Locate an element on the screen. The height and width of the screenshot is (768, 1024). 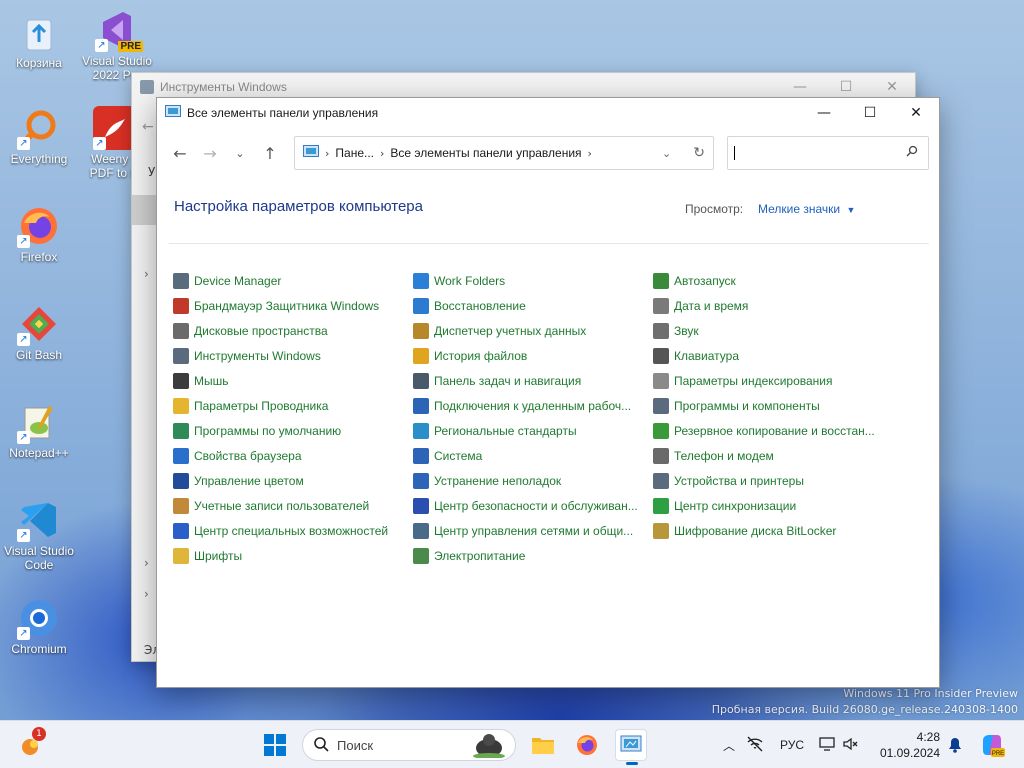
clock: 4:28 01.09.2024 is located at coordinates (908, 745).